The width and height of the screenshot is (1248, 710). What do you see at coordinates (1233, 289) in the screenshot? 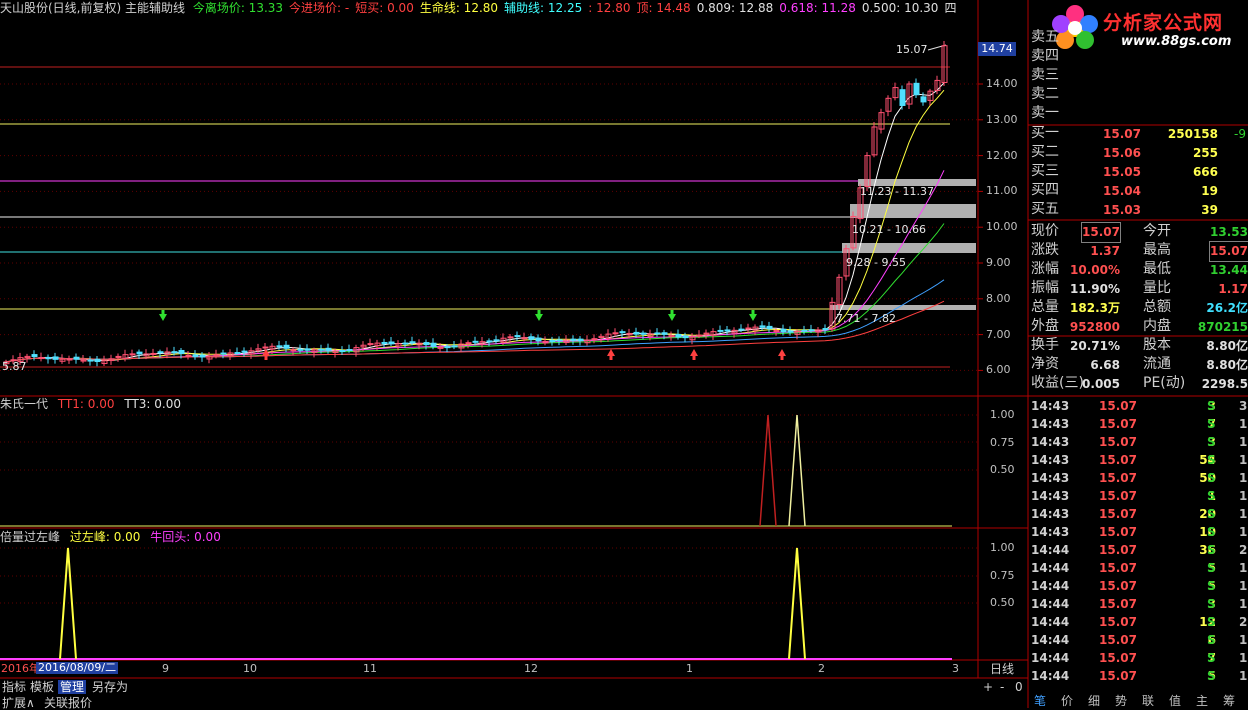
I see `stat-value-2: 1.17` at bounding box center [1233, 289].